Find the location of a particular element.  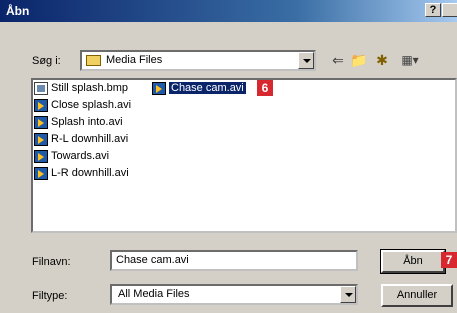

callout-badge-selection: 6 is located at coordinates (265, 88).